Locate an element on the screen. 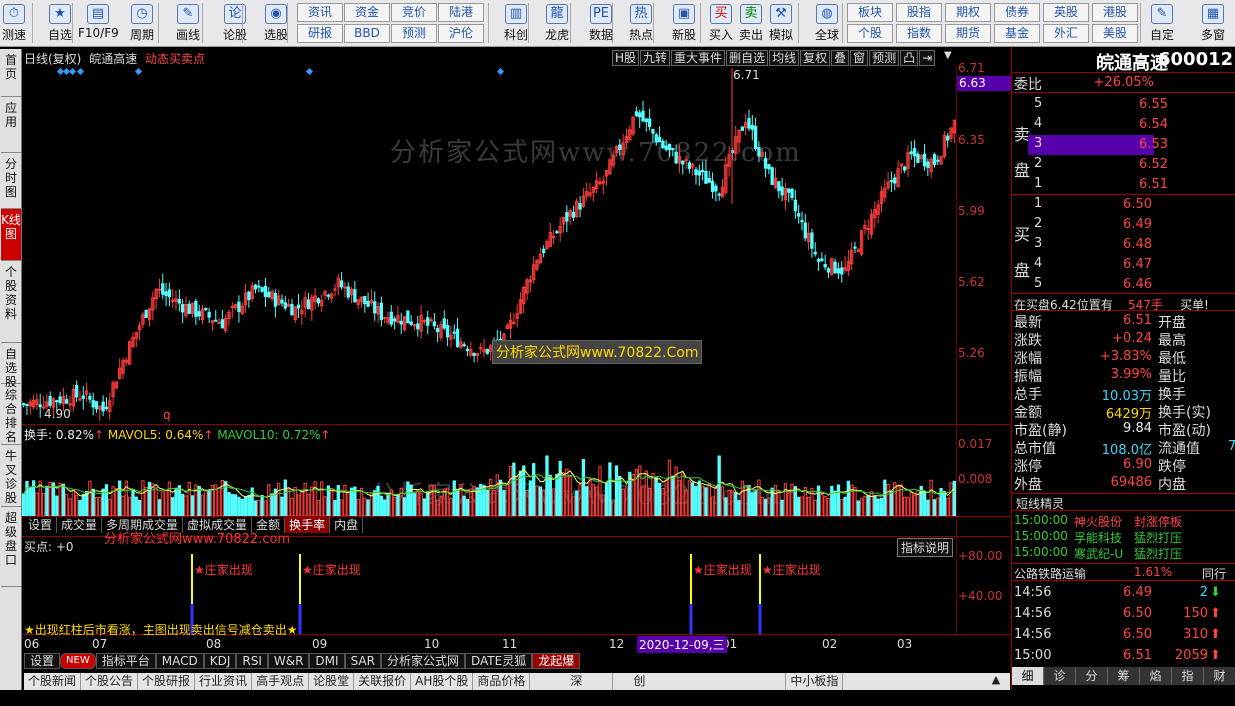 The height and width of the screenshot is (706, 1235). left-tab-1: 应用 is located at coordinates (11, 125).